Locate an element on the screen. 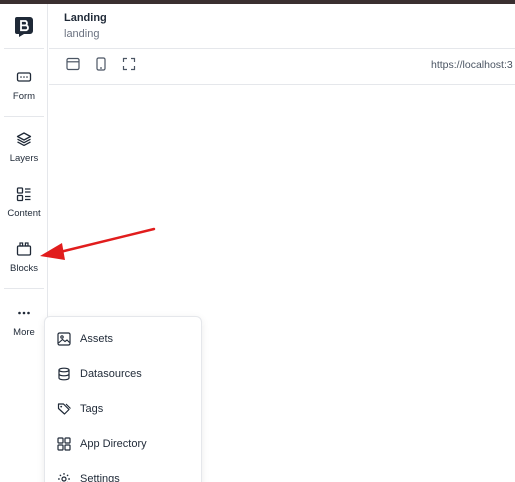 The height and width of the screenshot is (482, 515). sidebar-item-more: More is located at coordinates (24, 329).